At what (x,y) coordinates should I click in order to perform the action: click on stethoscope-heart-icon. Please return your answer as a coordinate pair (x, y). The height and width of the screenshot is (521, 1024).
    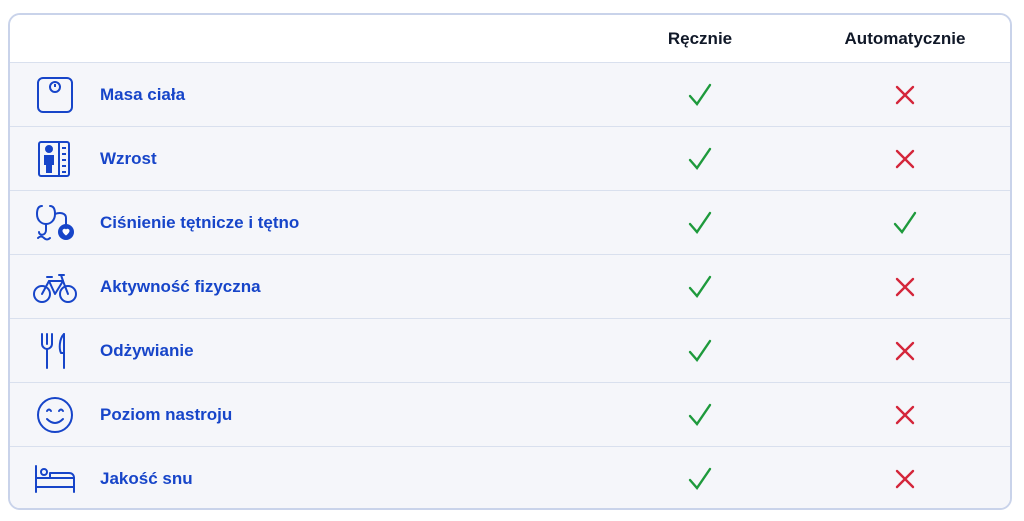
    Looking at the image, I should click on (55, 223).